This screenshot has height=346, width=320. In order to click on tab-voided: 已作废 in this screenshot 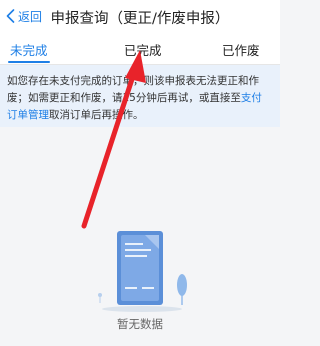, I will do `click(241, 49)`.